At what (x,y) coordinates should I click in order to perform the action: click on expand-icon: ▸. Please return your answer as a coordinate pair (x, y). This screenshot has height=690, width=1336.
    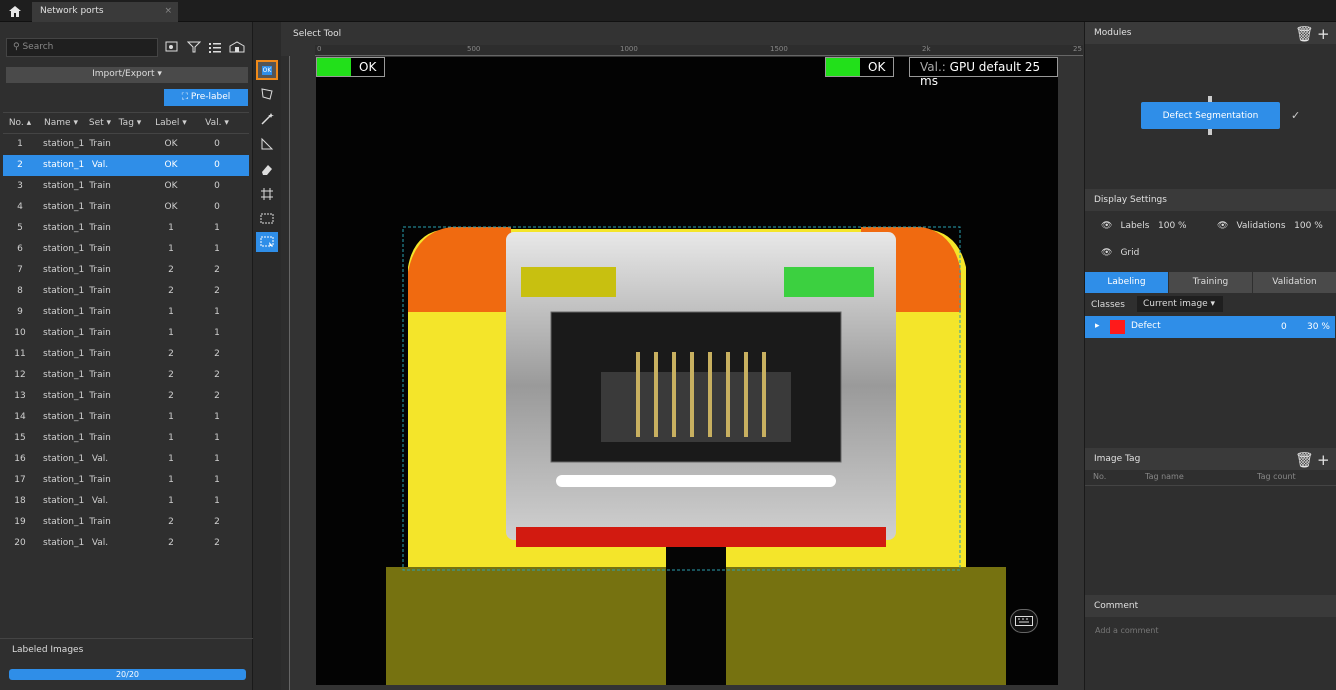
    Looking at the image, I should click on (1097, 326).